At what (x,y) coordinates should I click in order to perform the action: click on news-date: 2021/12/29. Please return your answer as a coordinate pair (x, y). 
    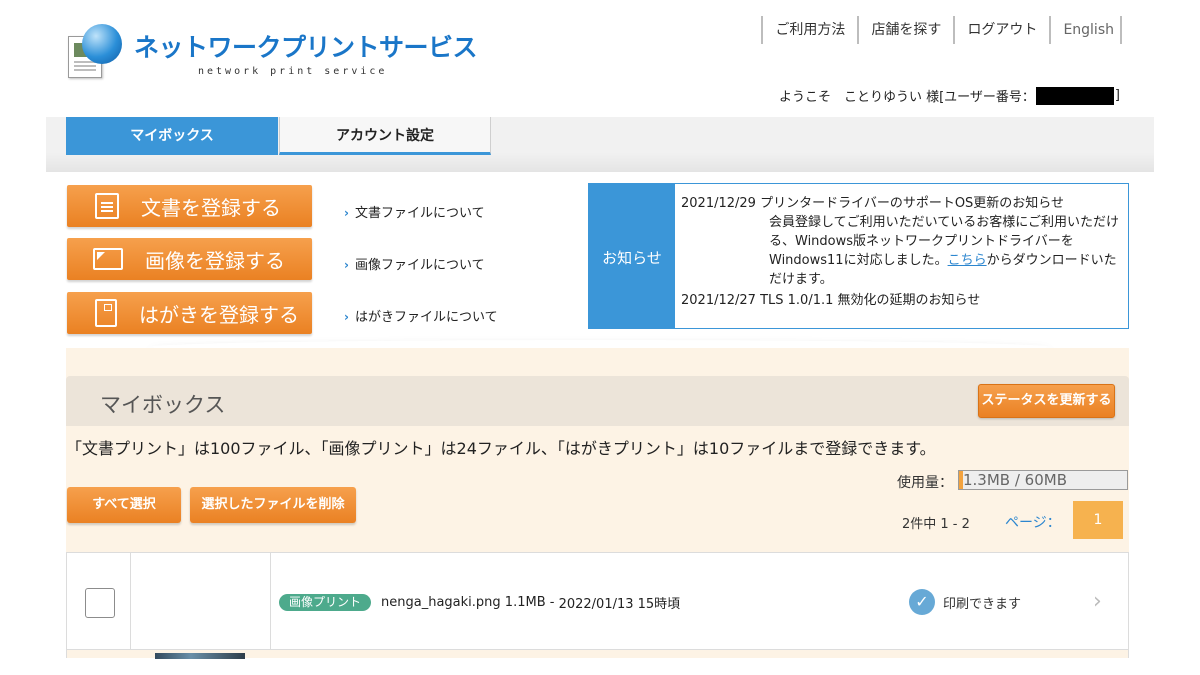
    Looking at the image, I should click on (718, 203).